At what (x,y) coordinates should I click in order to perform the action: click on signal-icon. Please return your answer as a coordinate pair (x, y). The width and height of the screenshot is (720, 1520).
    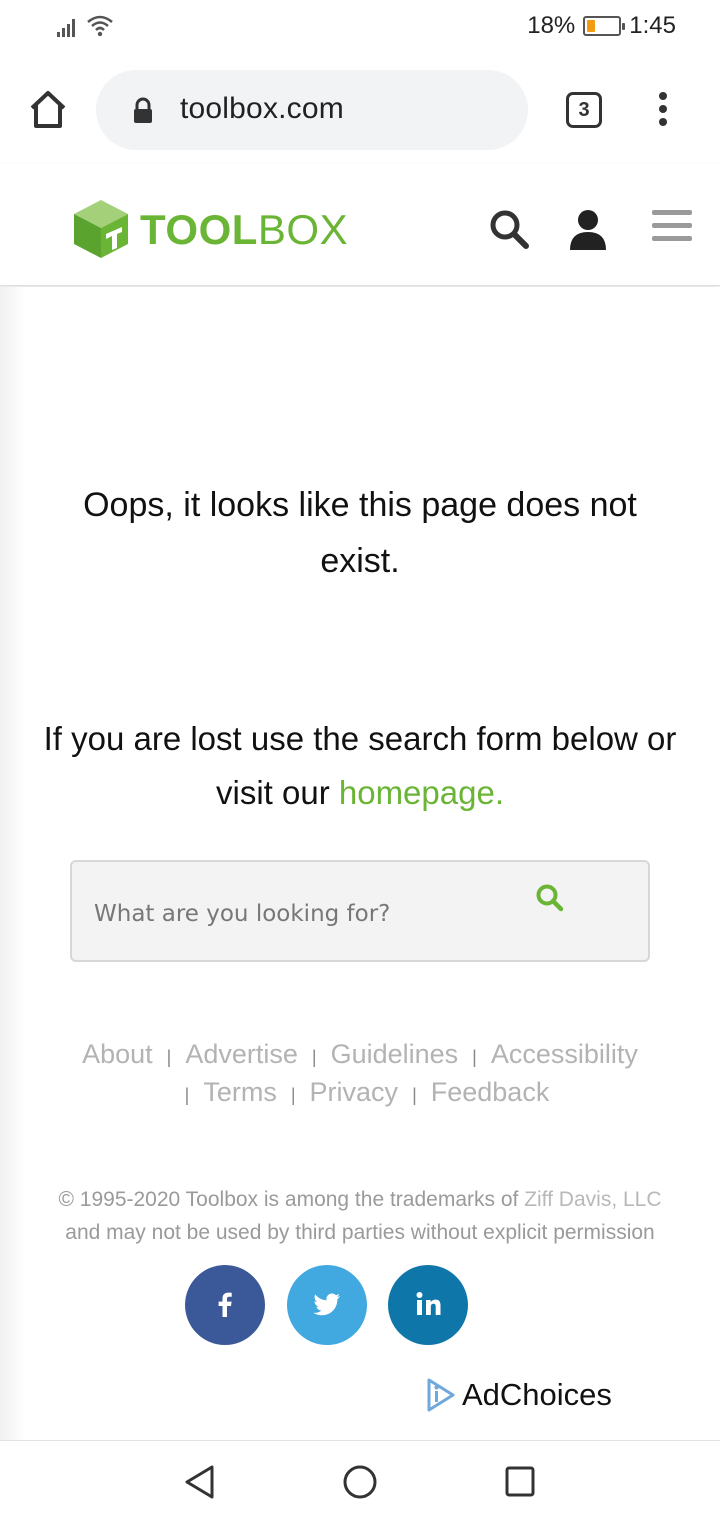
    Looking at the image, I should click on (66, 28).